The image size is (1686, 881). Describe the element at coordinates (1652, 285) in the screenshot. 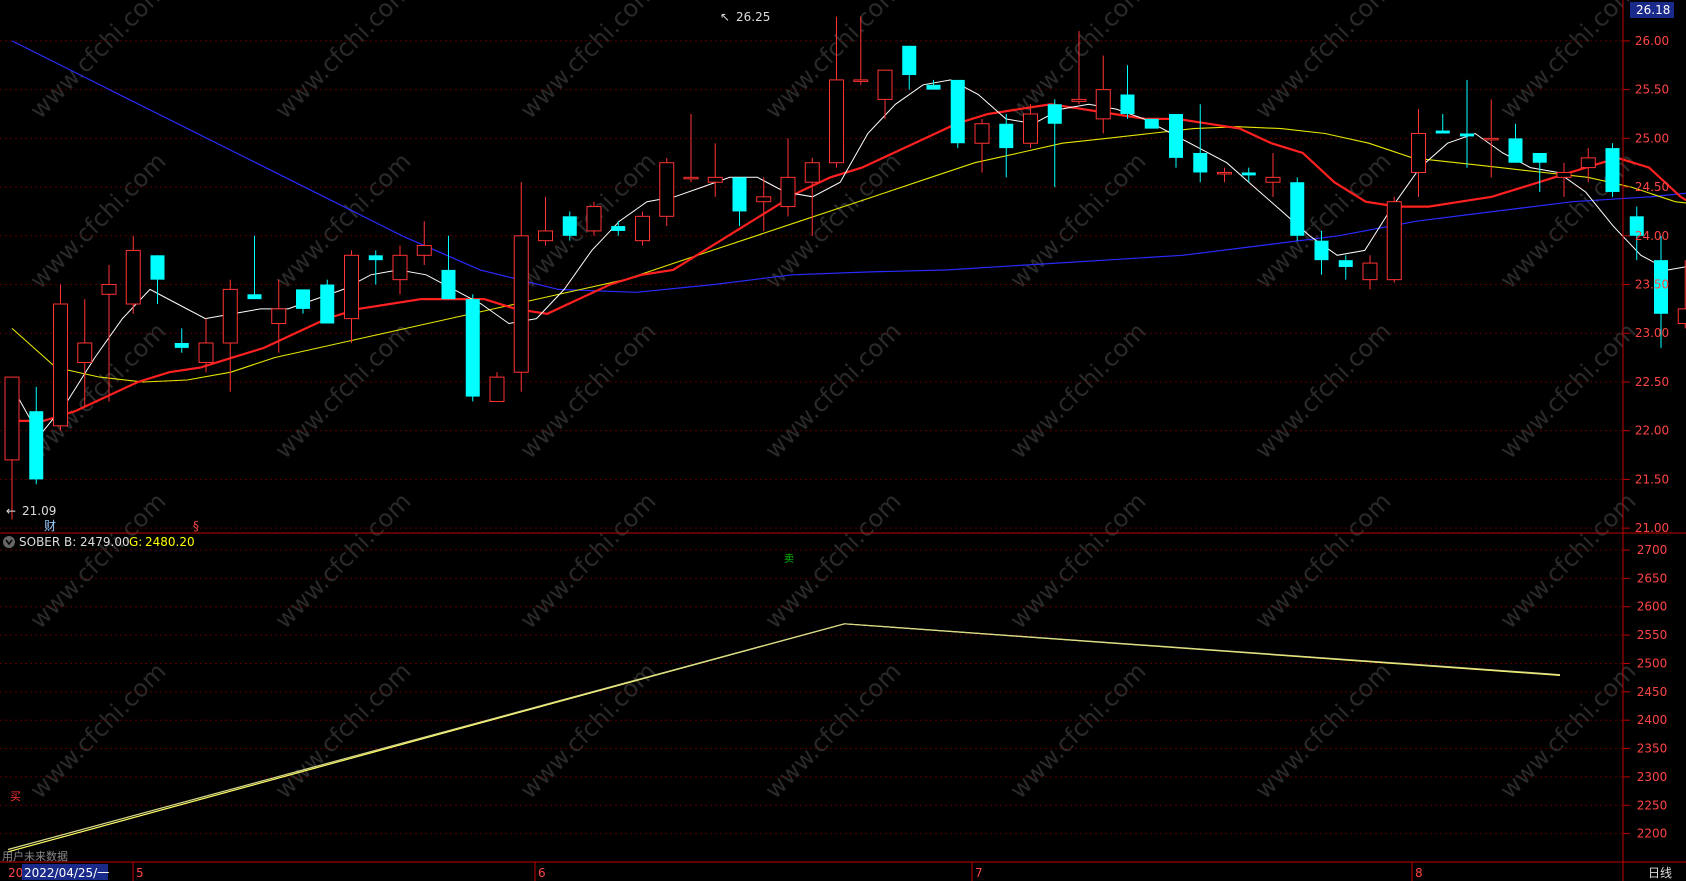

I see `price-tick-label: 23.50` at that location.